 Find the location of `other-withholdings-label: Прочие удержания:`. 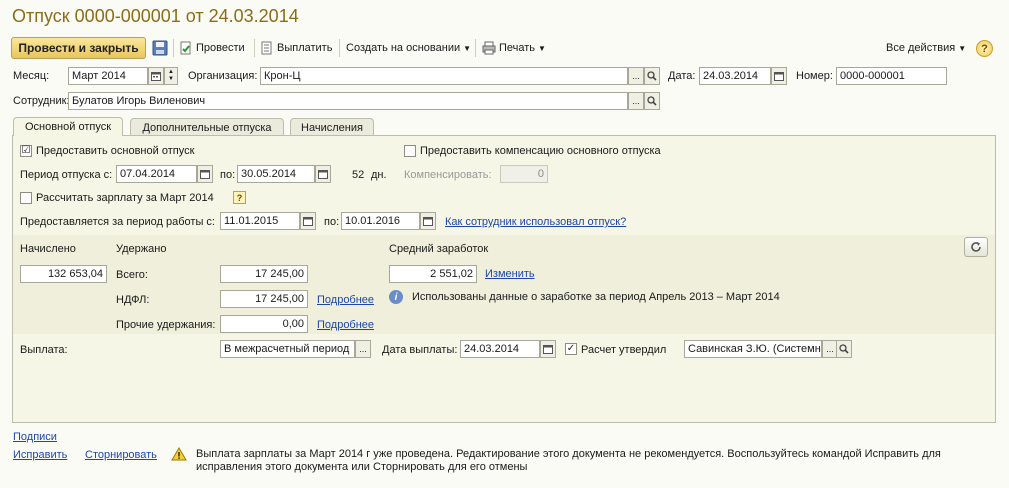

other-withholdings-label: Прочие удержания: is located at coordinates (166, 325).